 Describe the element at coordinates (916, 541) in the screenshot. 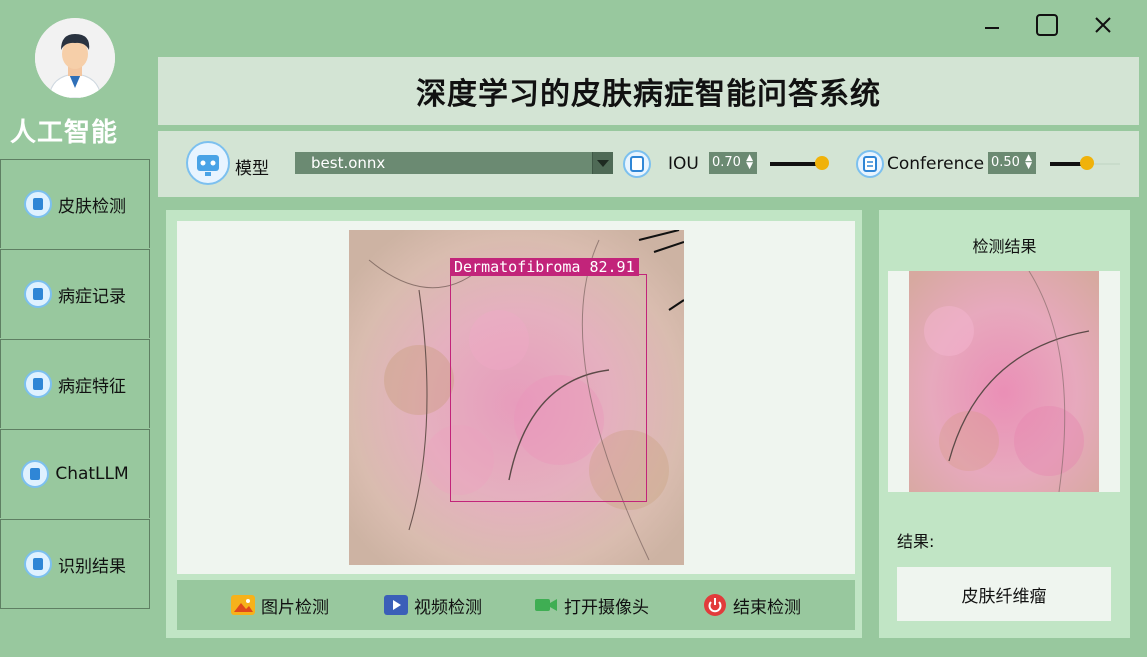

I see `result-label: 结果:` at that location.